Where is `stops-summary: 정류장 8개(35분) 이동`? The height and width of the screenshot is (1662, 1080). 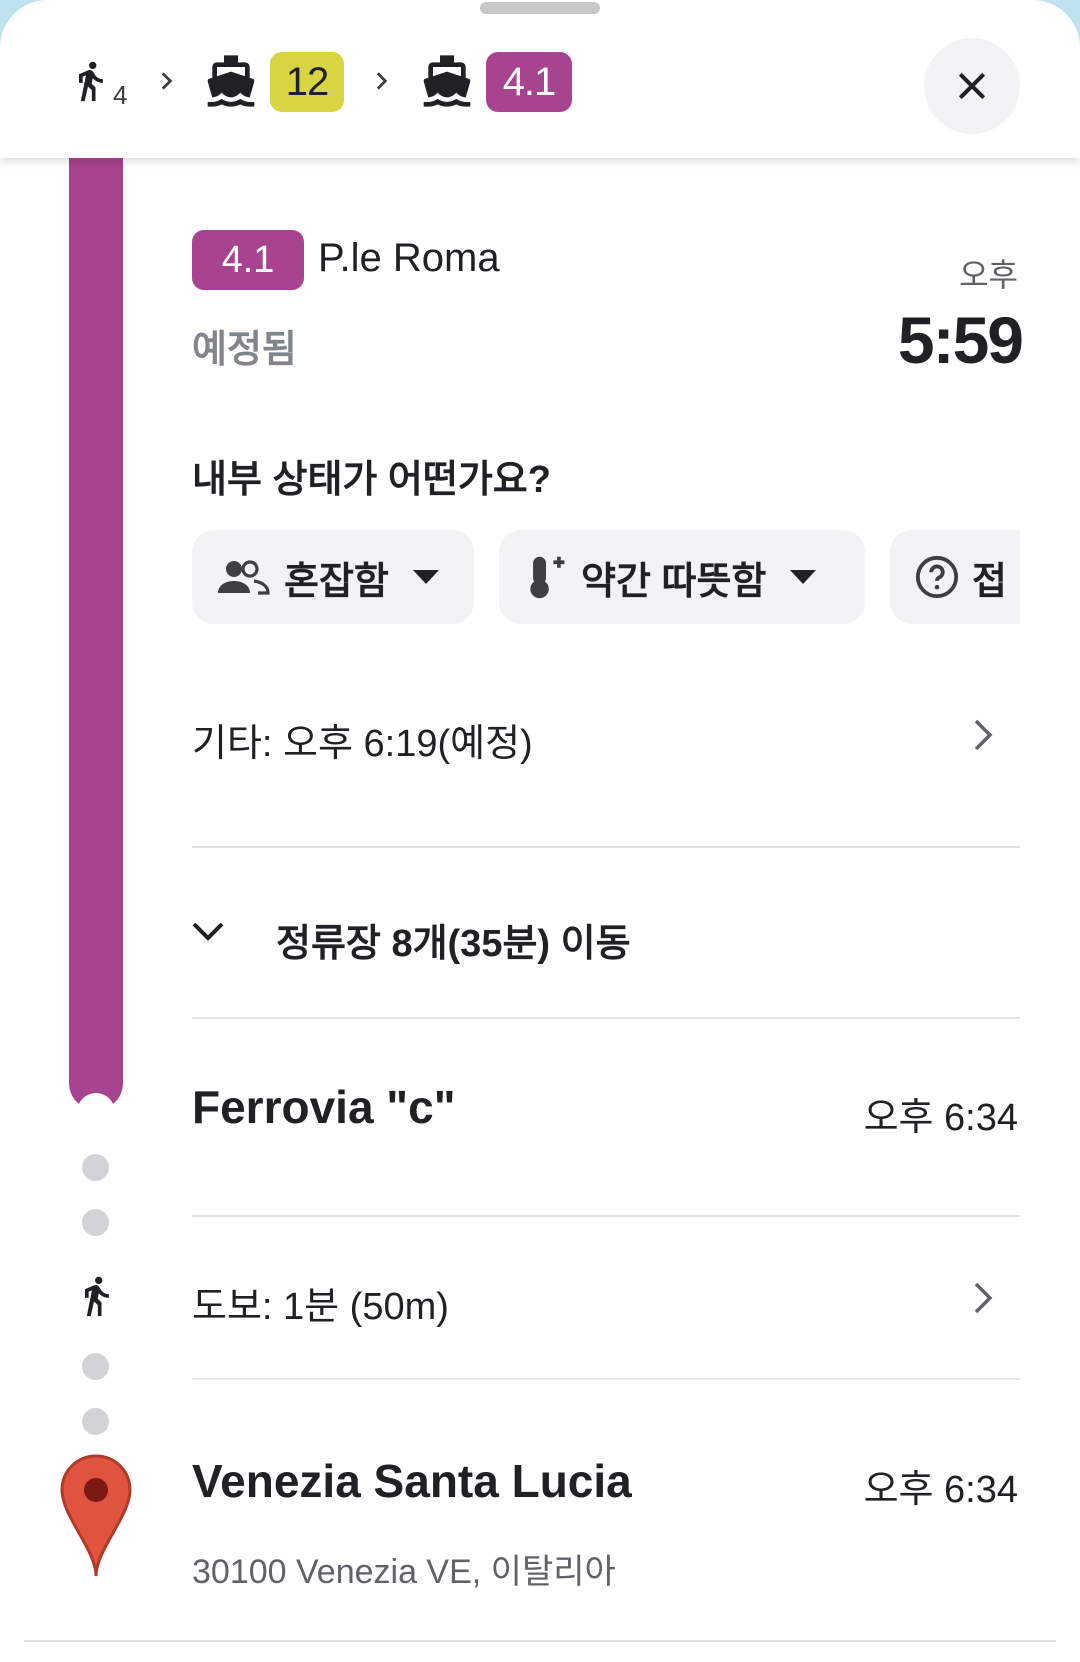 stops-summary: 정류장 8개(35분) 이동 is located at coordinates (453, 939).